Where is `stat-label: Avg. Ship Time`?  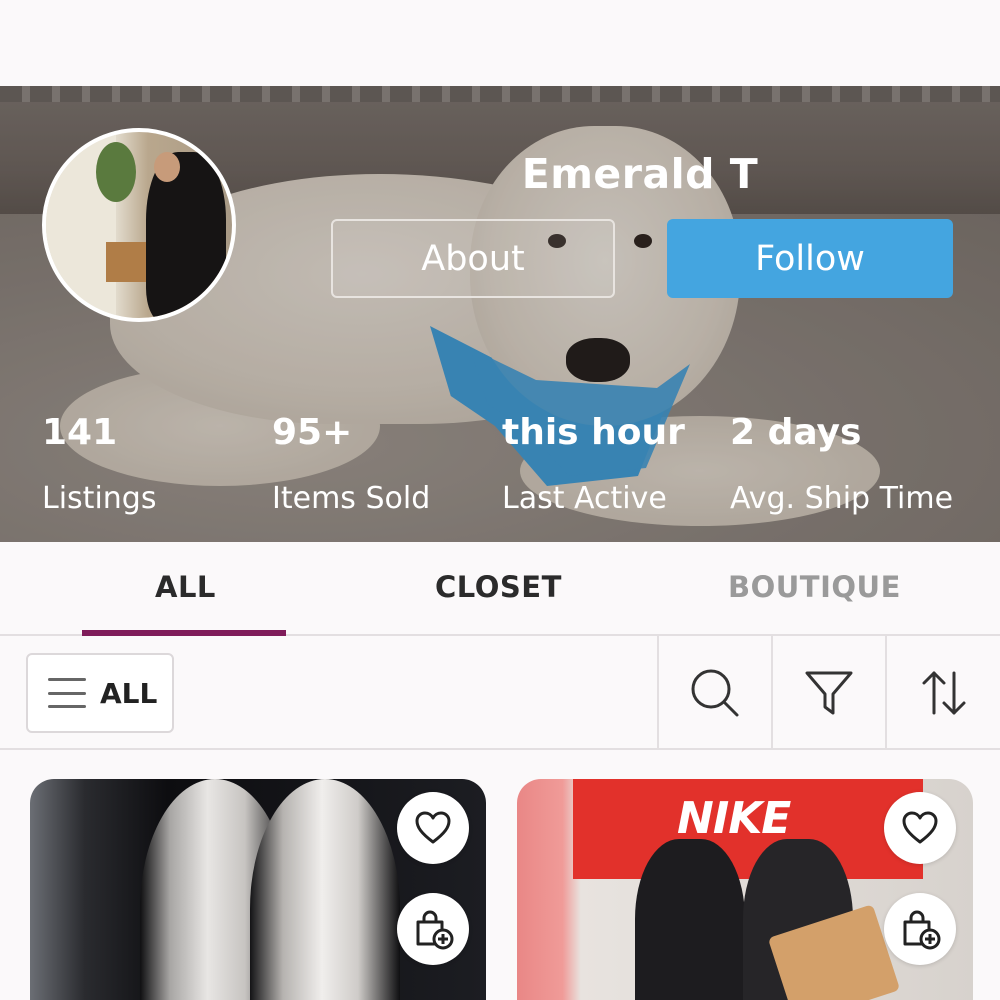
stat-label: Avg. Ship Time is located at coordinates (842, 498).